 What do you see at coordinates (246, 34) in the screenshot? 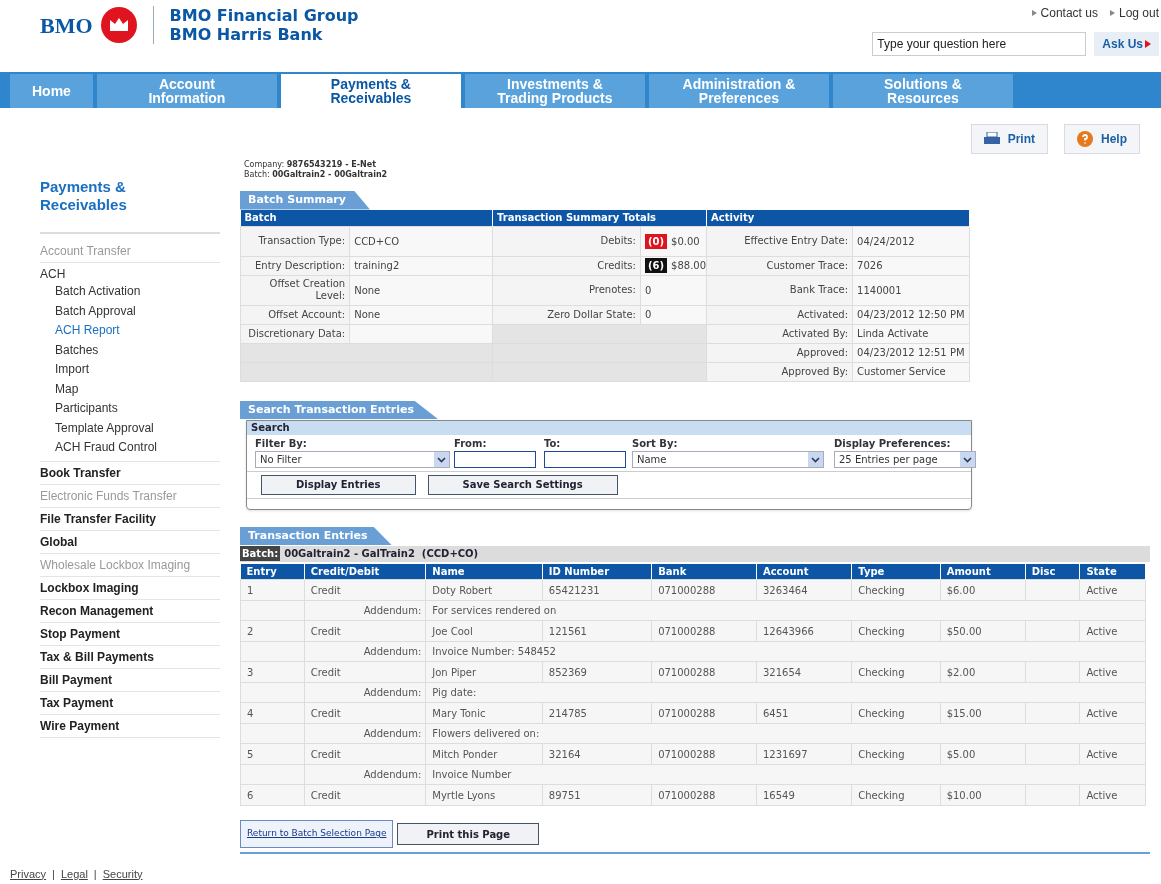
I see `brand-name: BMO Harris Bank` at bounding box center [246, 34].